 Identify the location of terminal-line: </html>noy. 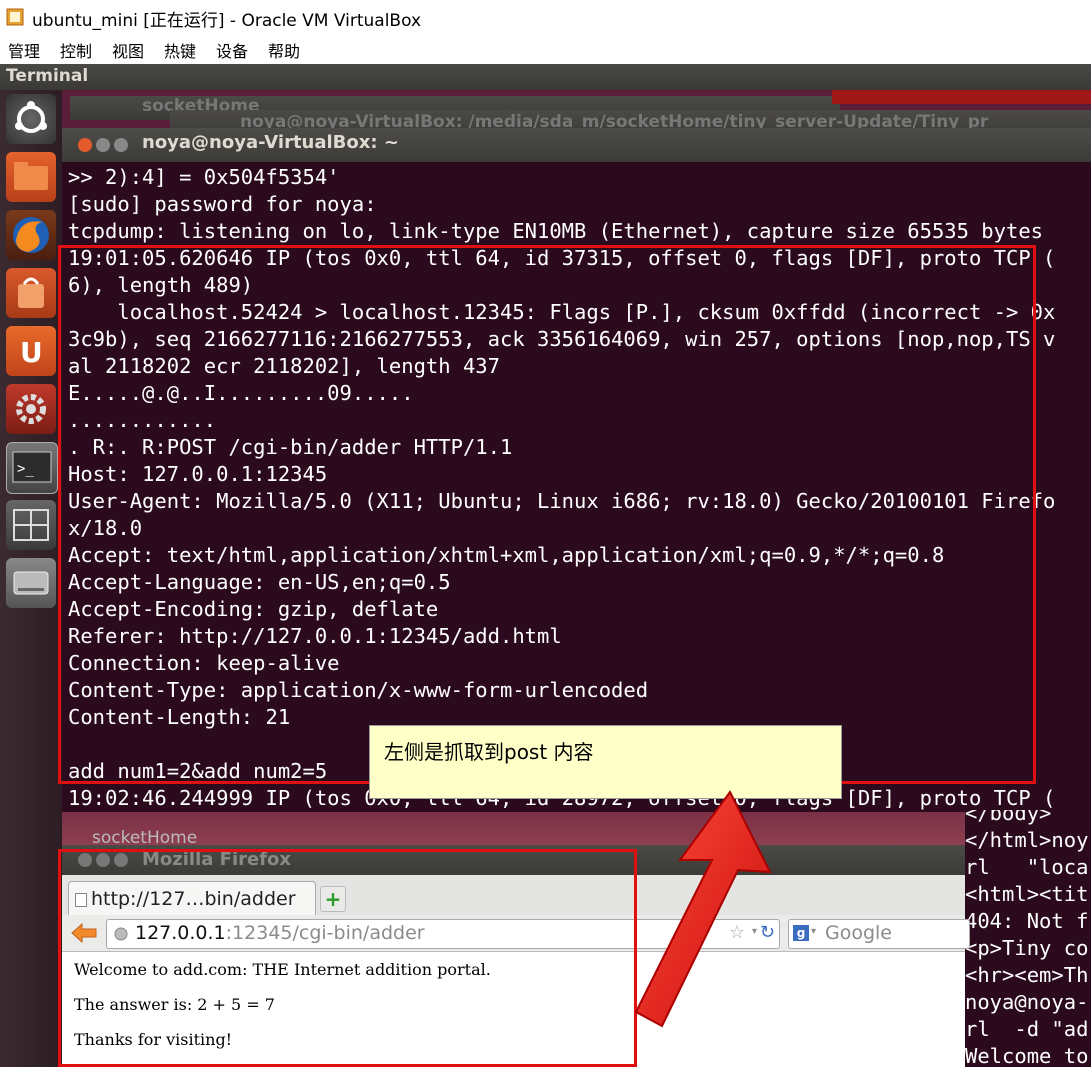
(1027, 840).